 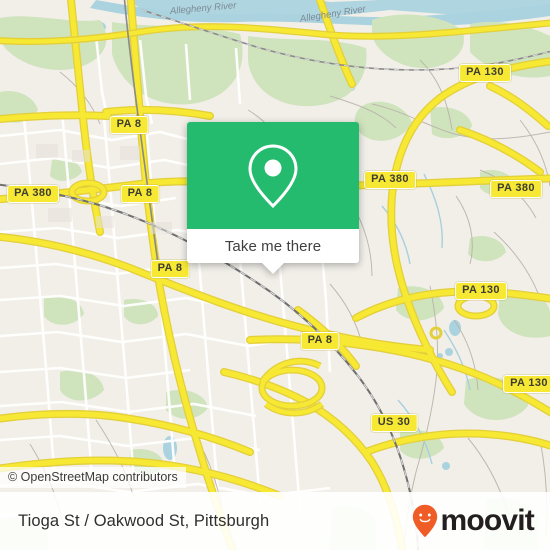 I want to click on station-title: Tioga St / Oakwood St, Pittsburgh, so click(x=144, y=520).